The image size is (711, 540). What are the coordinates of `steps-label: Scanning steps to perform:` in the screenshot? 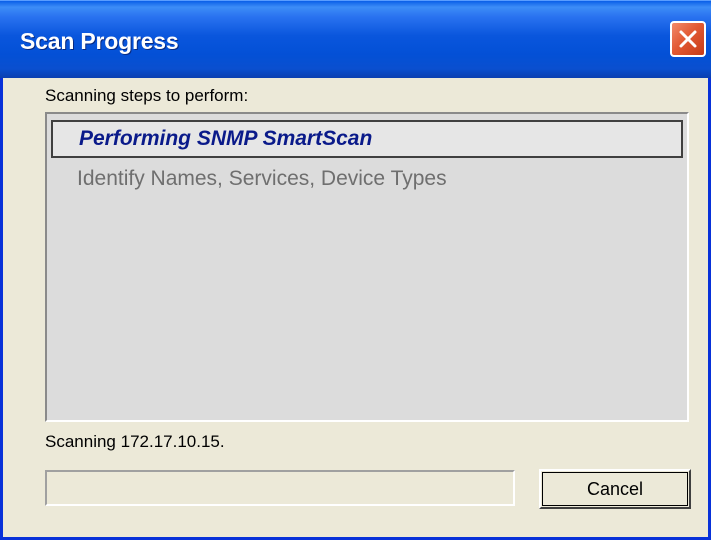 It's located at (147, 95).